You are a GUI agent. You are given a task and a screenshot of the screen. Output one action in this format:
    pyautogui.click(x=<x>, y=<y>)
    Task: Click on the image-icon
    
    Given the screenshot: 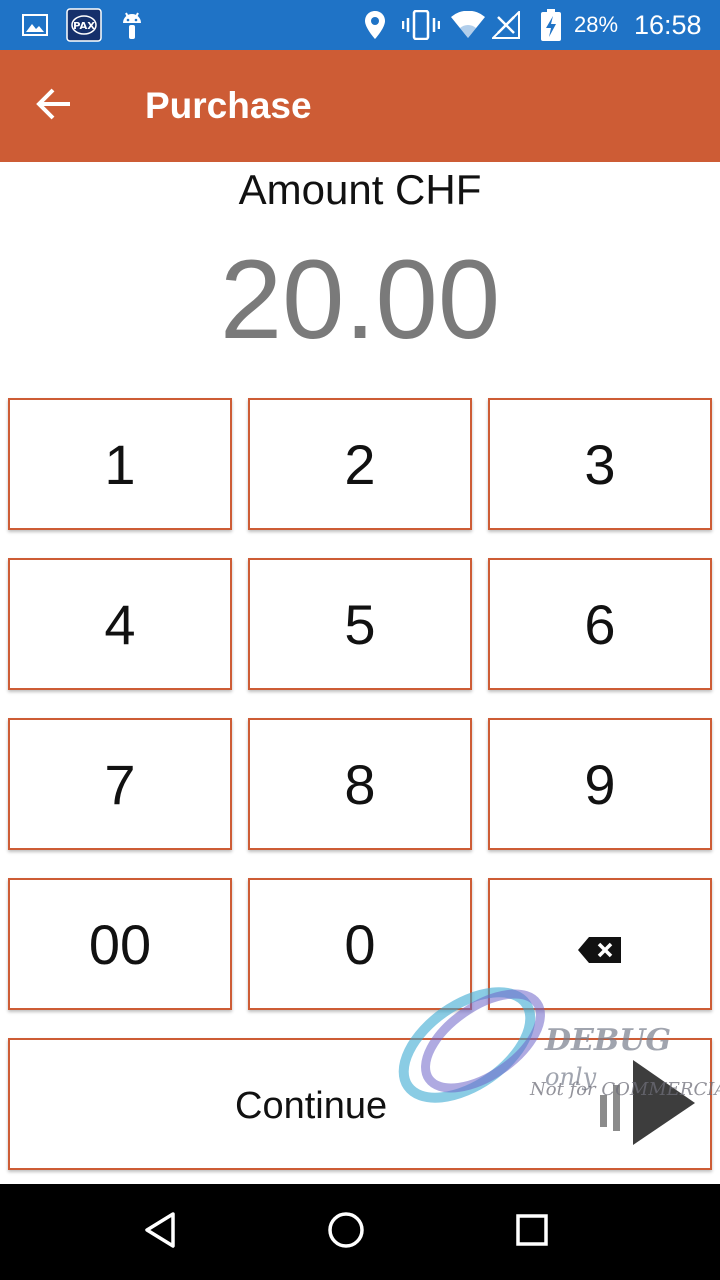 What is the action you would take?
    pyautogui.click(x=35, y=25)
    